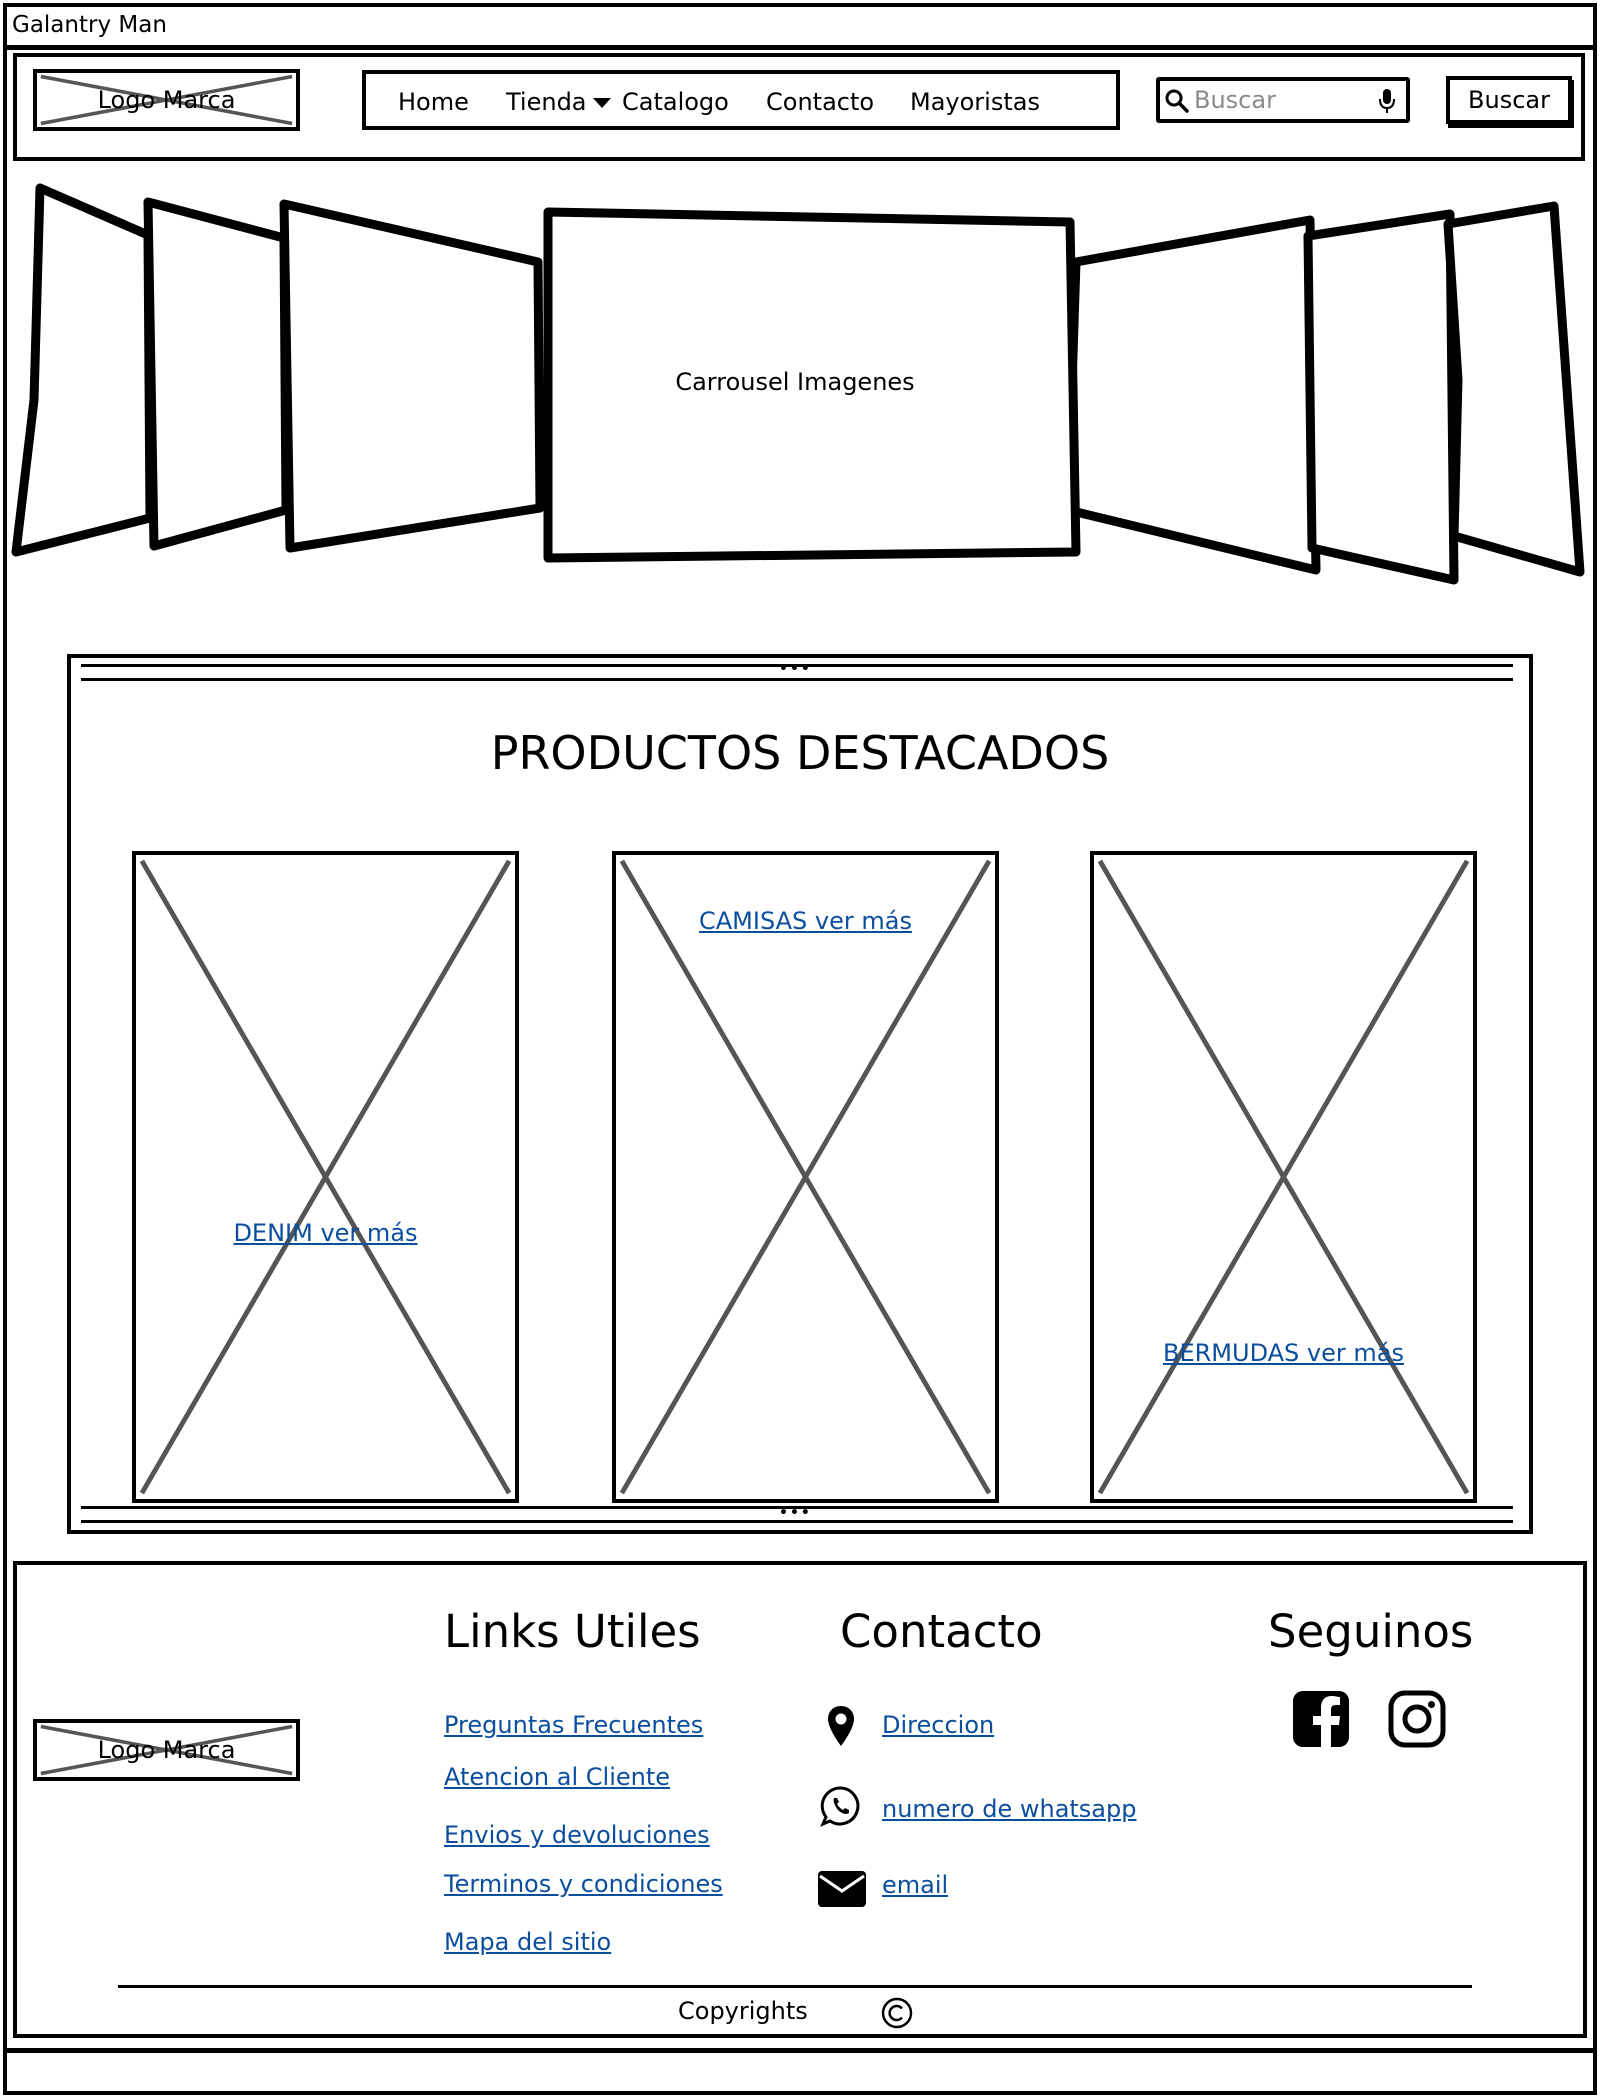  What do you see at coordinates (675, 102) in the screenshot?
I see `nav-catalogo: Catalogo` at bounding box center [675, 102].